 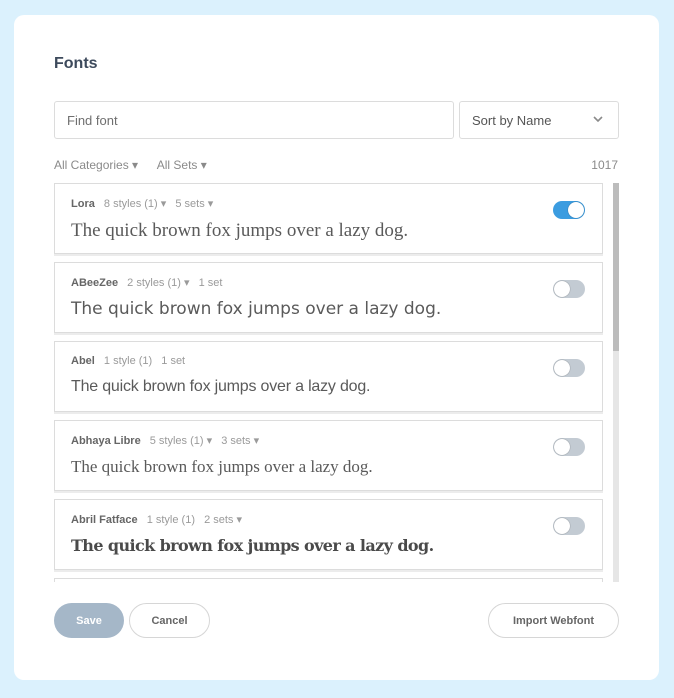 I want to click on font-name: Lora, so click(x=83, y=204).